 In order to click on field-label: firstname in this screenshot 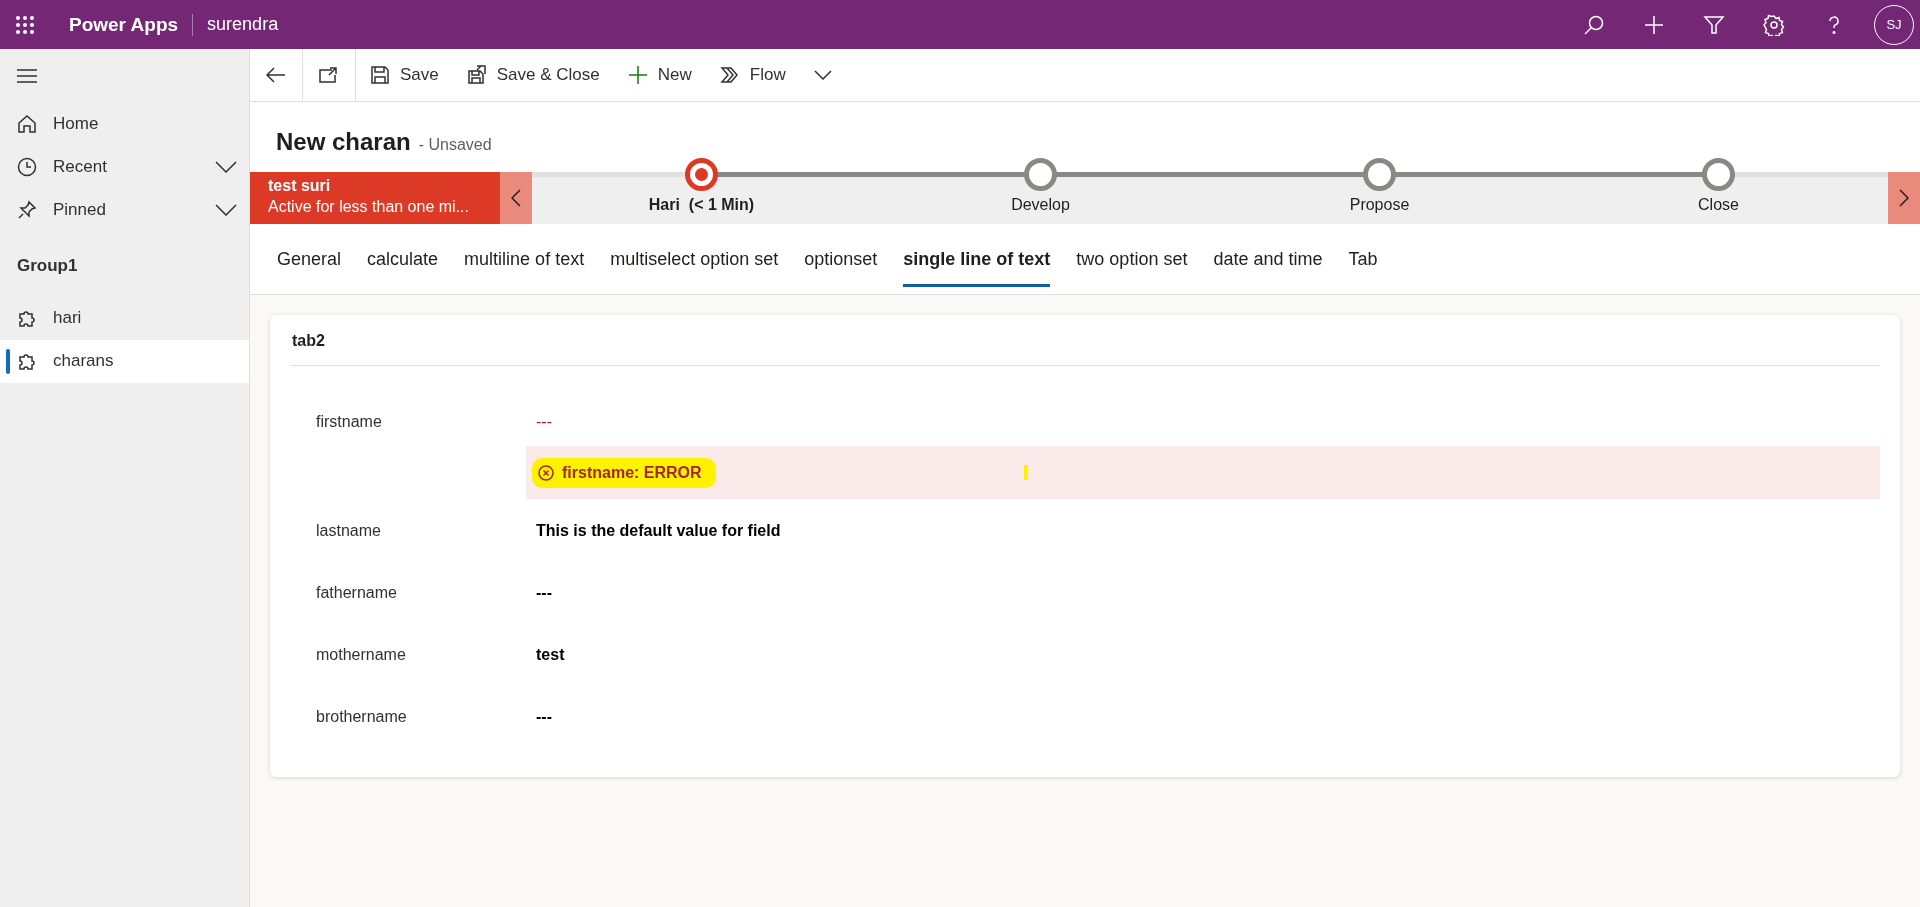, I will do `click(349, 422)`.